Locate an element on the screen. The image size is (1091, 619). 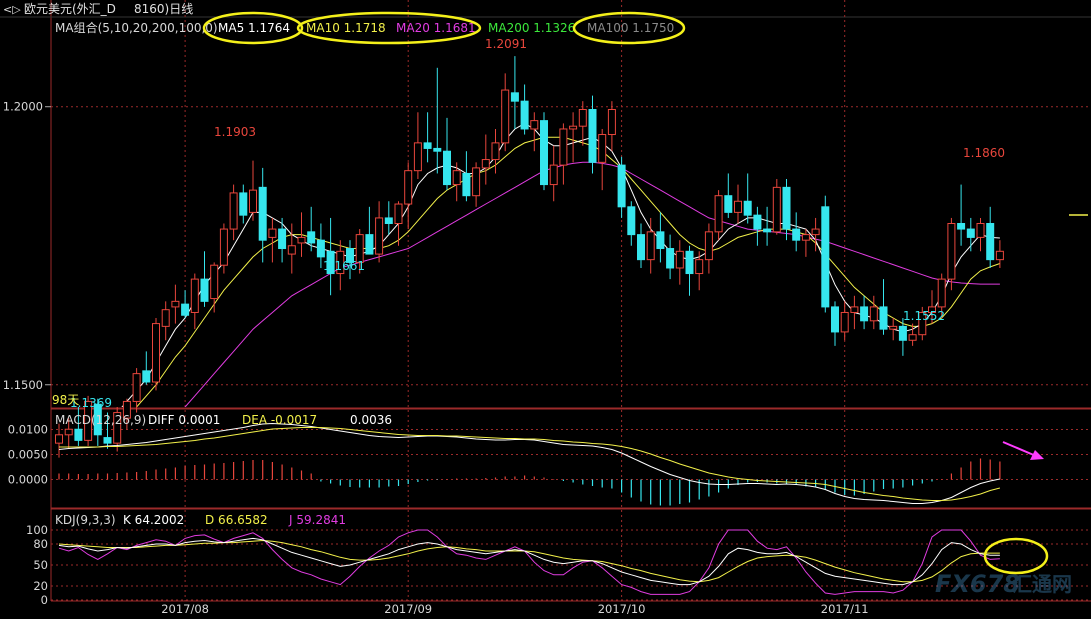
x-tick-label: 2017/09 is located at coordinates (408, 609).